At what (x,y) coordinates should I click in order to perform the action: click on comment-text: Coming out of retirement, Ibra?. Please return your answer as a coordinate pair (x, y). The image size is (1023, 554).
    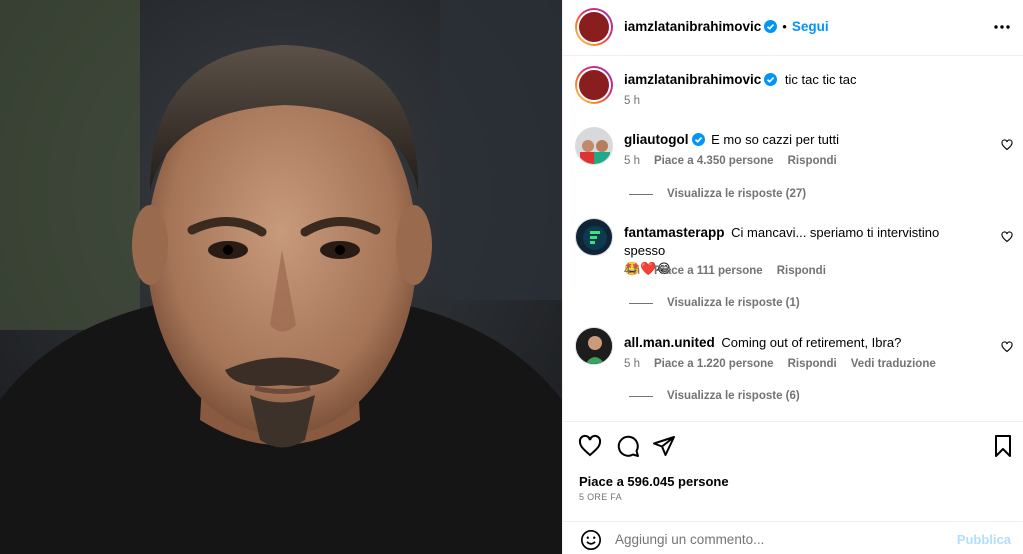
    Looking at the image, I should click on (811, 342).